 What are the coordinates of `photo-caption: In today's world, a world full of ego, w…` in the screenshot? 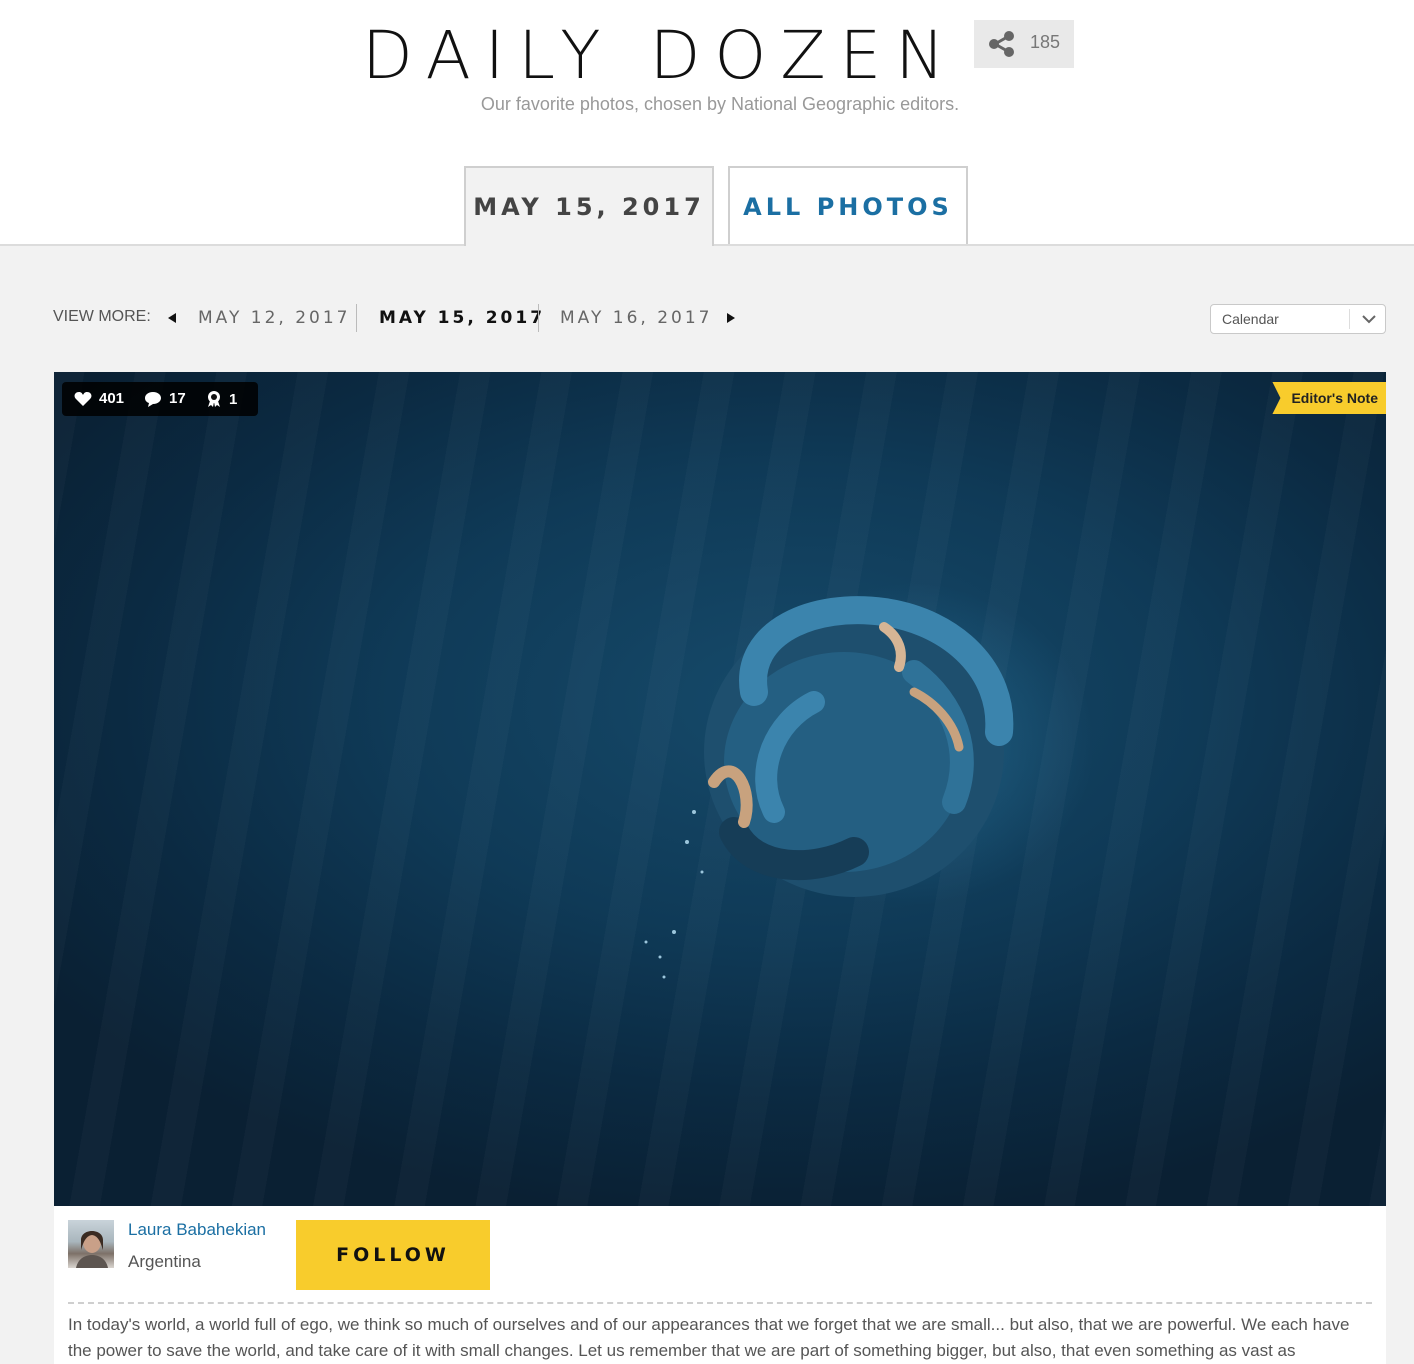 It's located at (709, 1337).